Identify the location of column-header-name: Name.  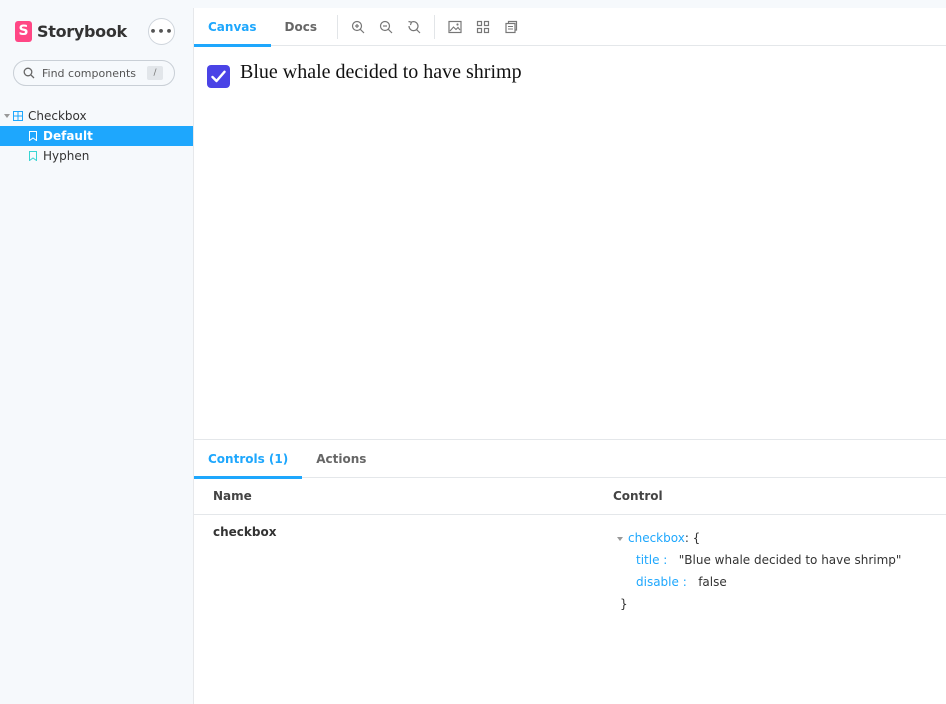
(232, 496).